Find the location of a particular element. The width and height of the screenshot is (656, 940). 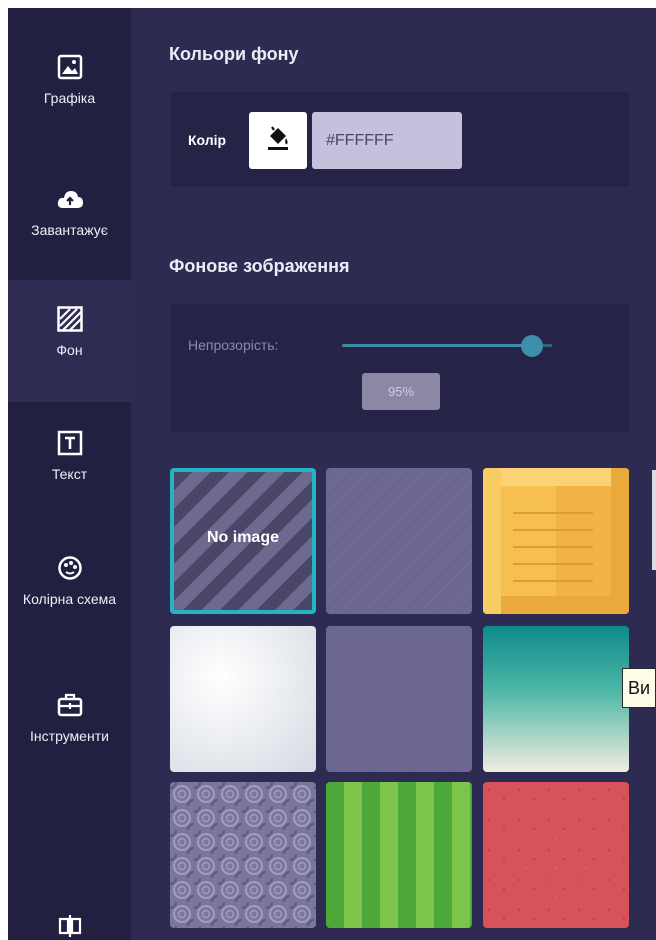

sidebar-item-label: Колірна схема is located at coordinates (69, 599).